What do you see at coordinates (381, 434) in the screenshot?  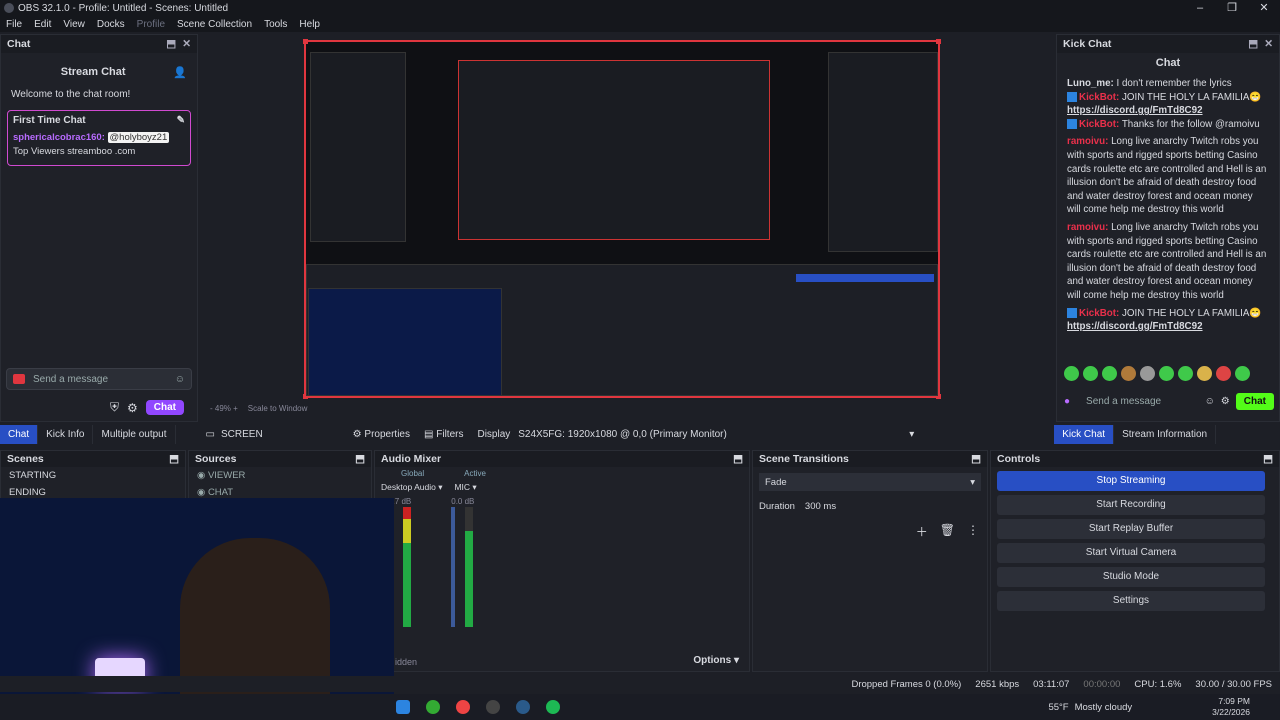 I see `properties-button: ⚙ Properties` at bounding box center [381, 434].